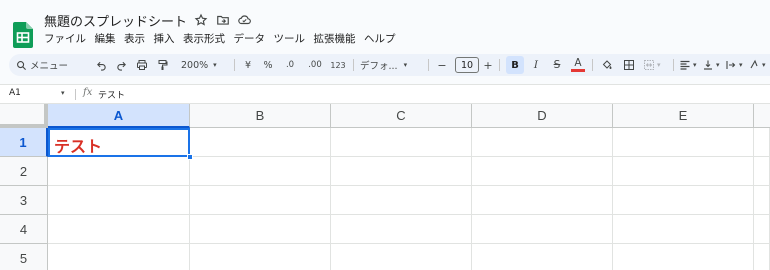  I want to click on zoom-select: 200% ▾, so click(199, 65).